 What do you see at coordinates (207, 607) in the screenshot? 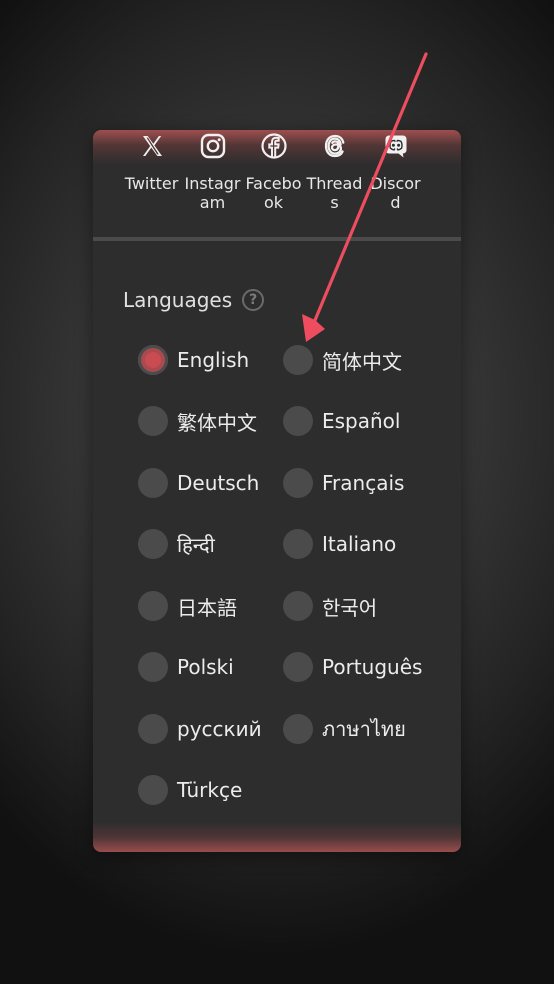
I see `language-label: 日本語` at bounding box center [207, 607].